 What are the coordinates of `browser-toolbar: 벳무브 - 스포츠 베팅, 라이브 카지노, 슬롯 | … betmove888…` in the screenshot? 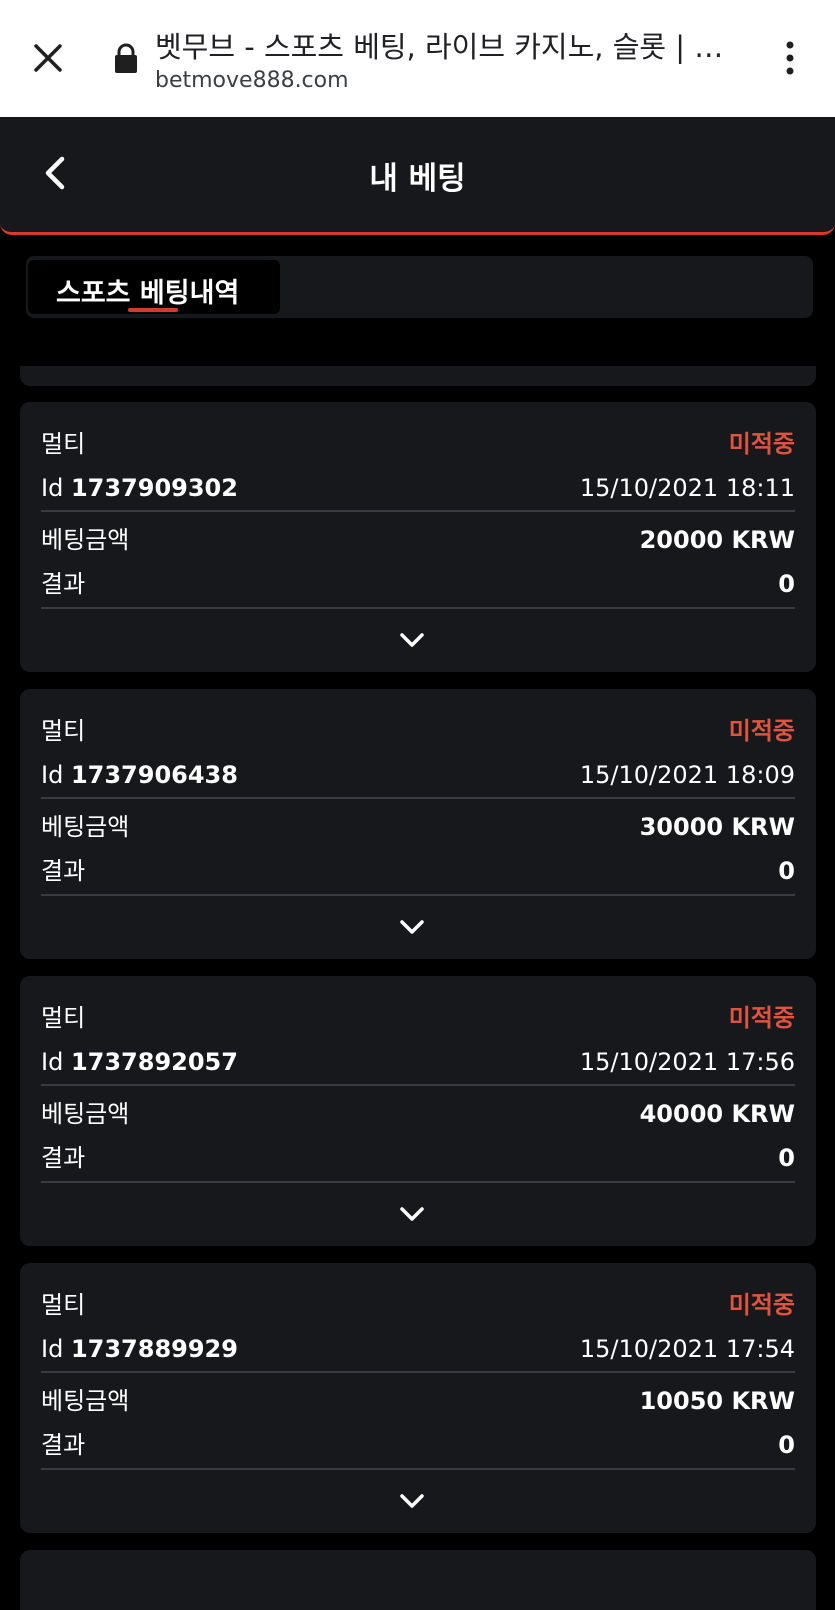 It's located at (417, 58).